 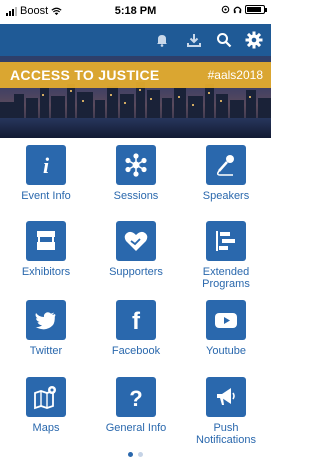 What do you see at coordinates (226, 241) in the screenshot?
I see `timeline-icon` at bounding box center [226, 241].